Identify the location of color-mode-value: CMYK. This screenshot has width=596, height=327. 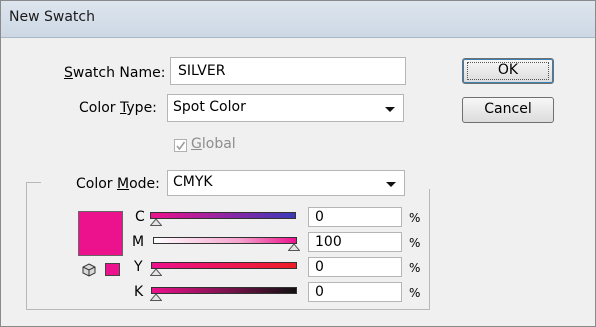
(193, 182).